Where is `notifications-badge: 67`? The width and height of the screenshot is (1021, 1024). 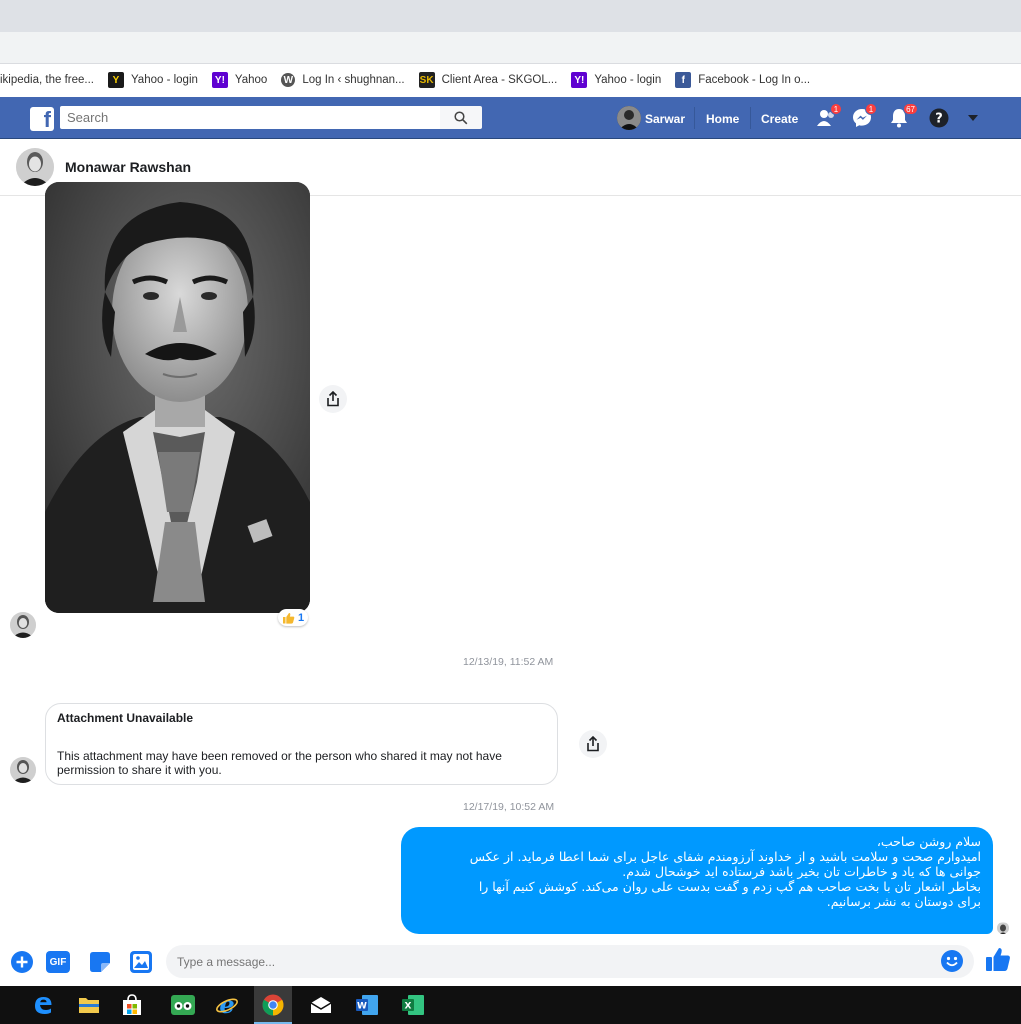 notifications-badge: 67 is located at coordinates (910, 109).